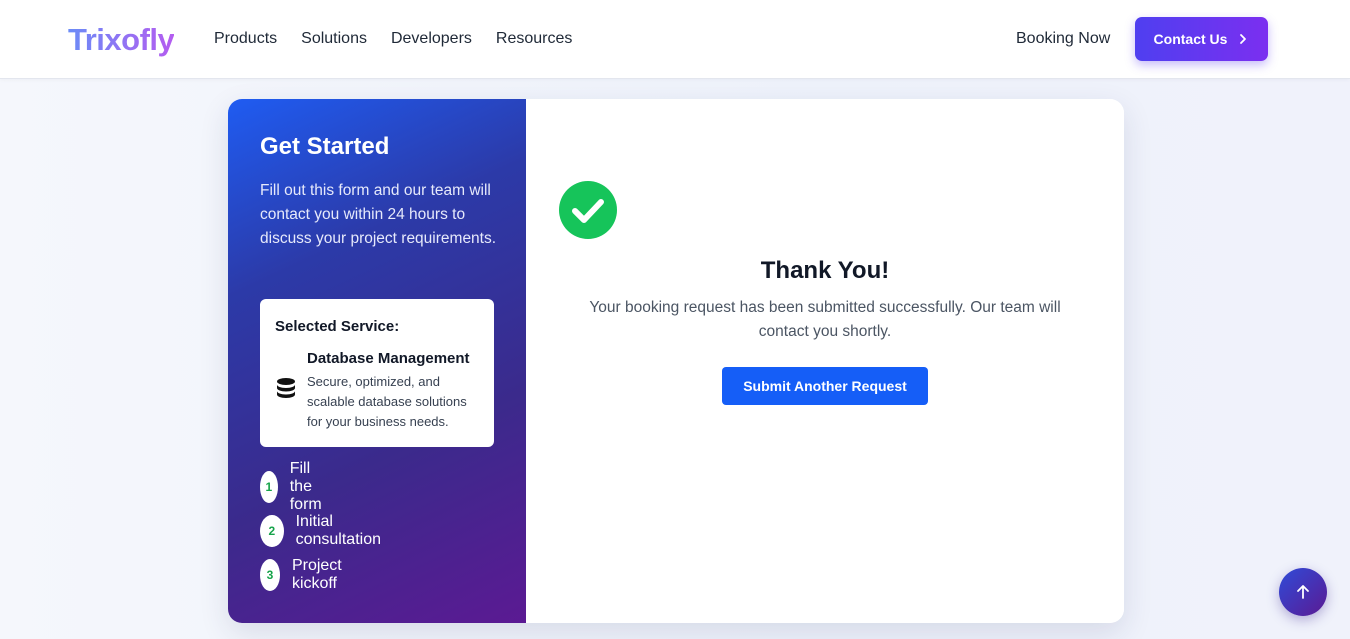 This screenshot has height=639, width=1350. Describe the element at coordinates (286, 388) in the screenshot. I see `database-icon` at that location.